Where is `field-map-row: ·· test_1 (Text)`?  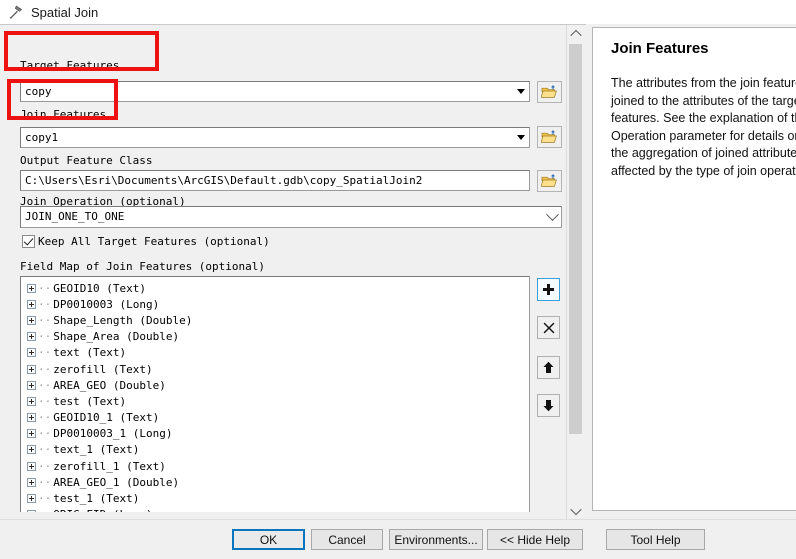
field-map-row: ·· test_1 (Text) is located at coordinates (278, 498).